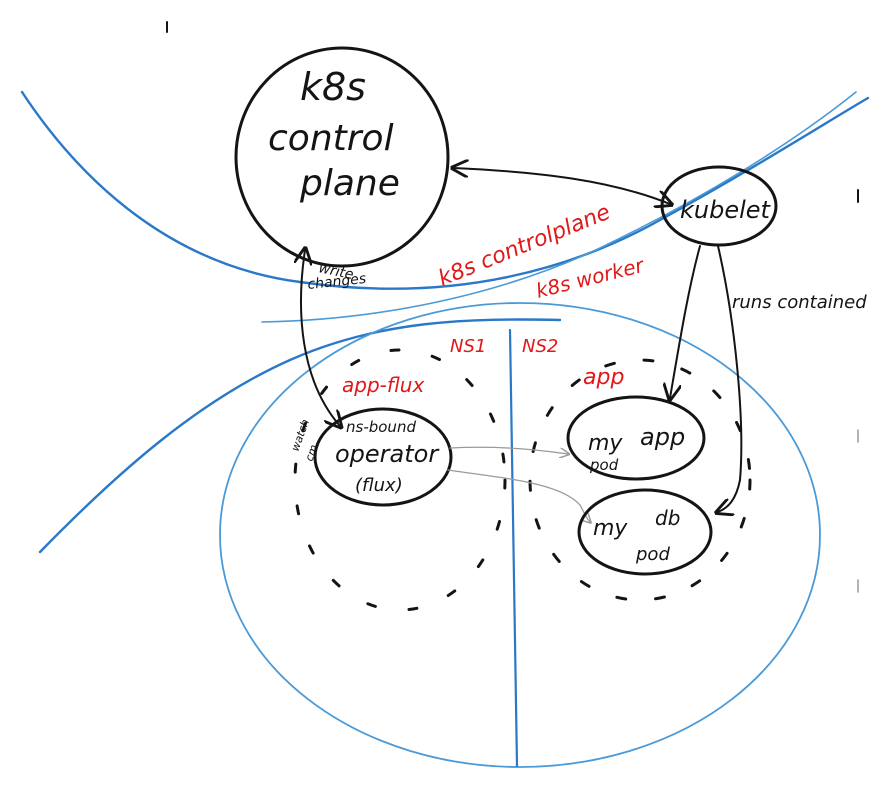 The height and width of the screenshot is (787, 889). What do you see at coordinates (349, 183) in the screenshot?
I see `control-plane-label-line3: plane` at bounding box center [349, 183].